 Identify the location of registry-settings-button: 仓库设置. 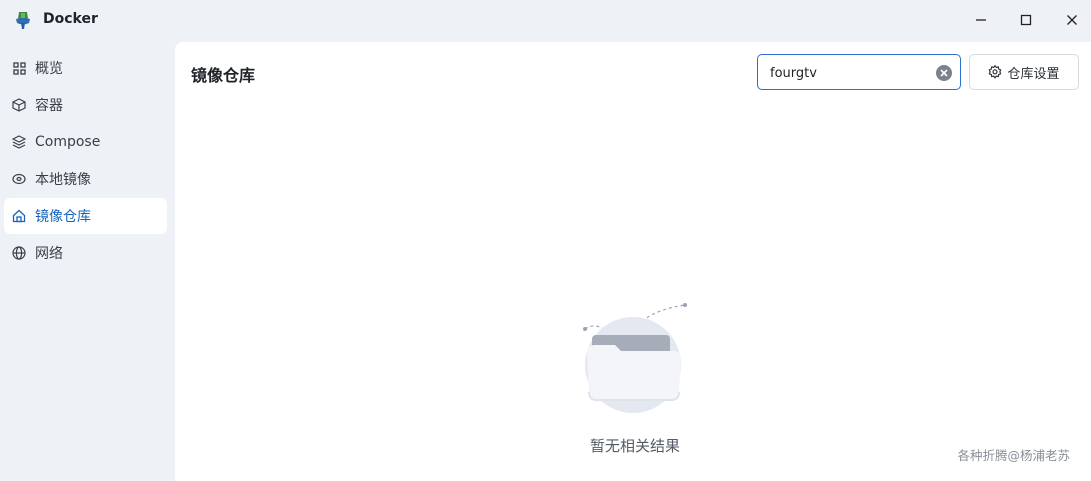
(1024, 72).